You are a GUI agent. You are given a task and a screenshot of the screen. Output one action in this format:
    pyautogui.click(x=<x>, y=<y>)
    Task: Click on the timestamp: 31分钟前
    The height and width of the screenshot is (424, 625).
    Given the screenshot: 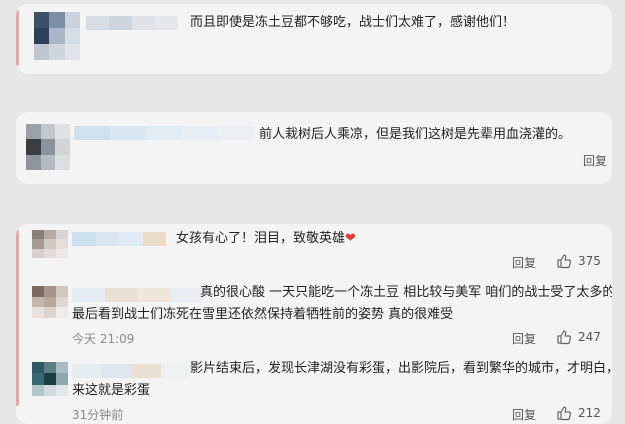 What is the action you would take?
    pyautogui.click(x=98, y=415)
    